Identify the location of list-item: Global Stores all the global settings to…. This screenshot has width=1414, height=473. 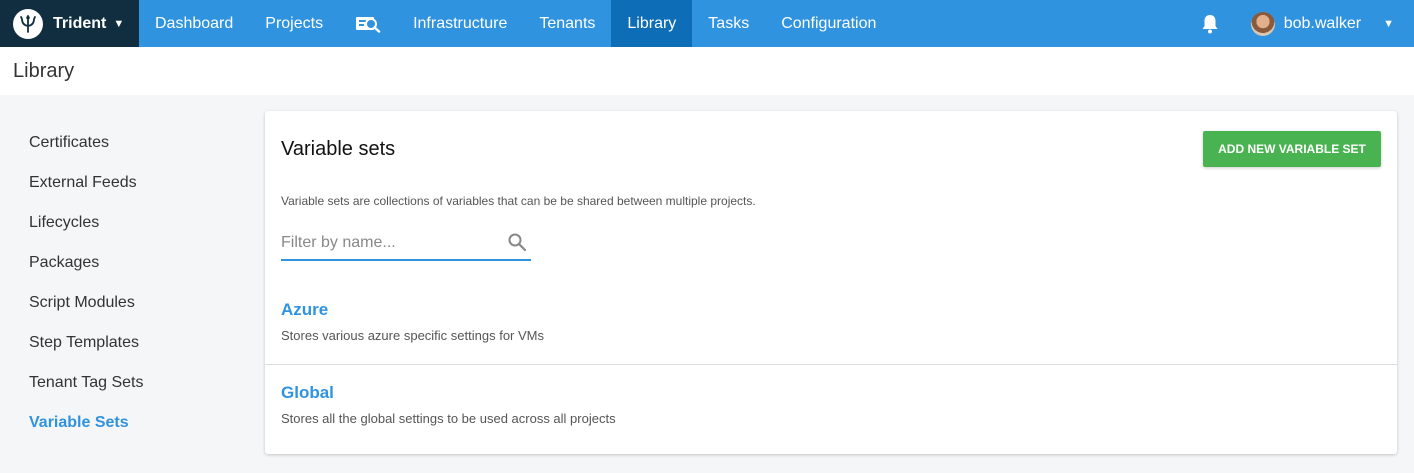
(831, 407).